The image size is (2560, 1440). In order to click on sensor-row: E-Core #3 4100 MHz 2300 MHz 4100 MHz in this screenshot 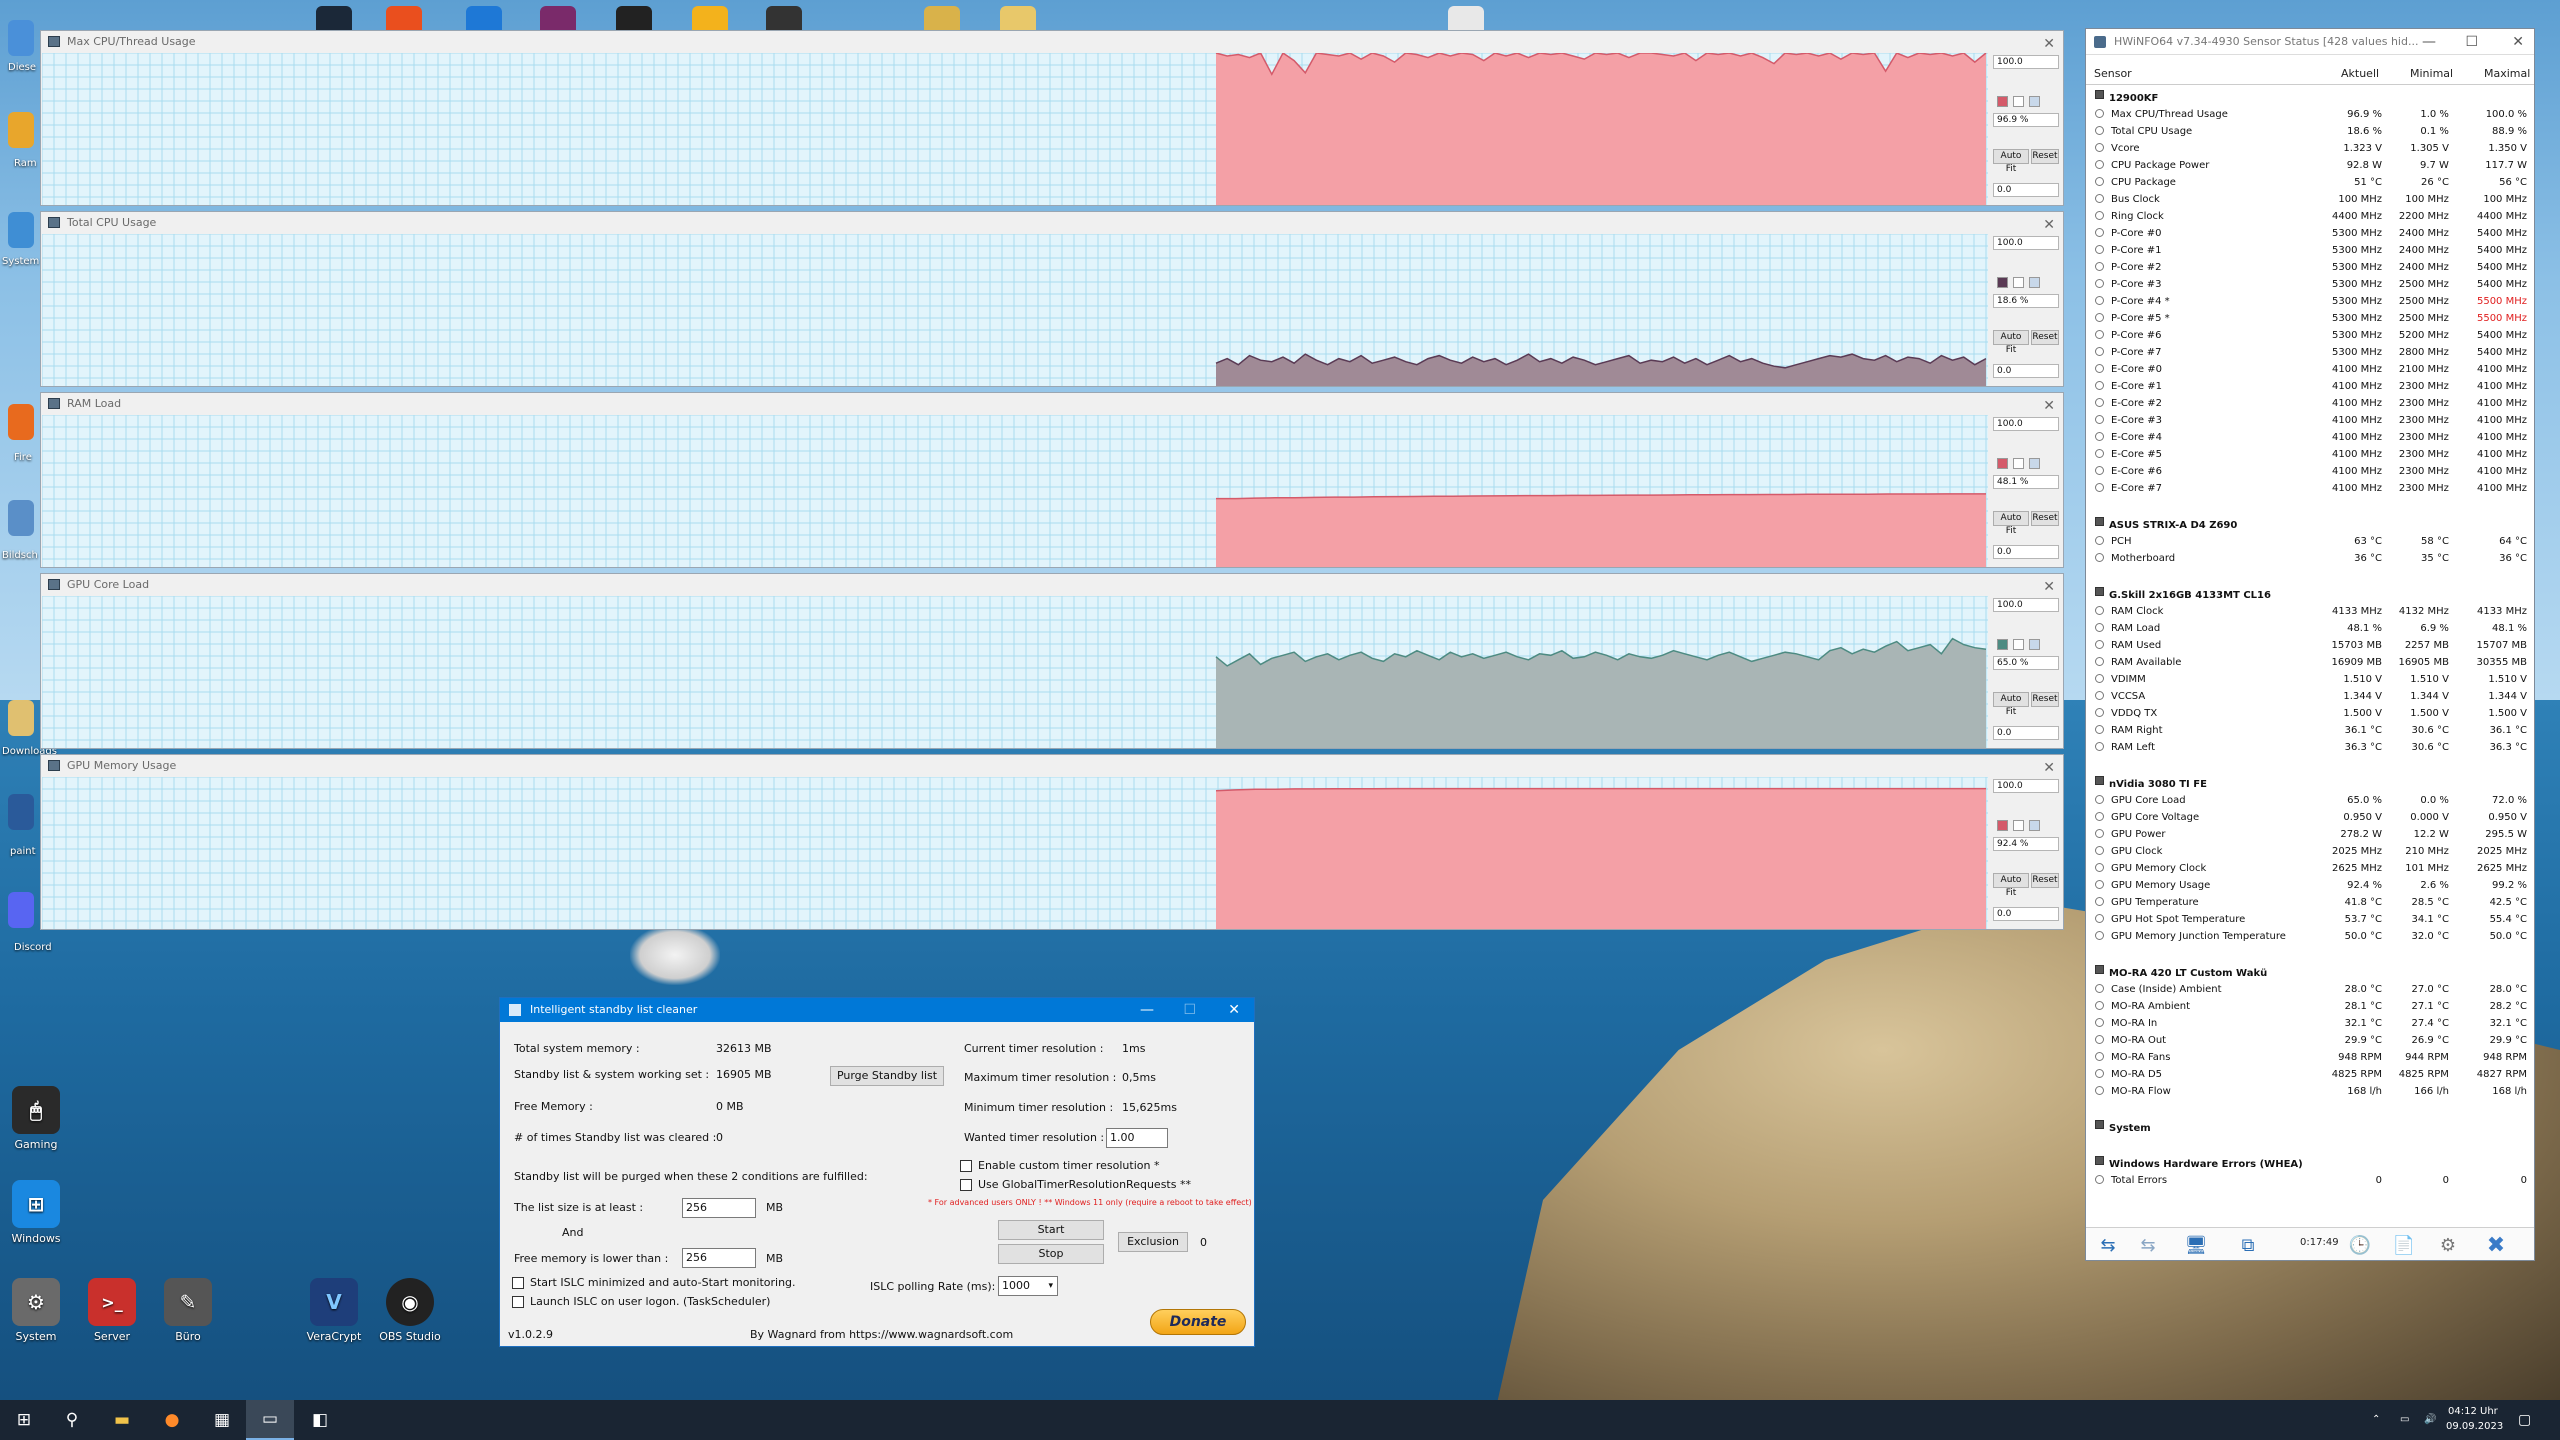, I will do `click(2311, 420)`.